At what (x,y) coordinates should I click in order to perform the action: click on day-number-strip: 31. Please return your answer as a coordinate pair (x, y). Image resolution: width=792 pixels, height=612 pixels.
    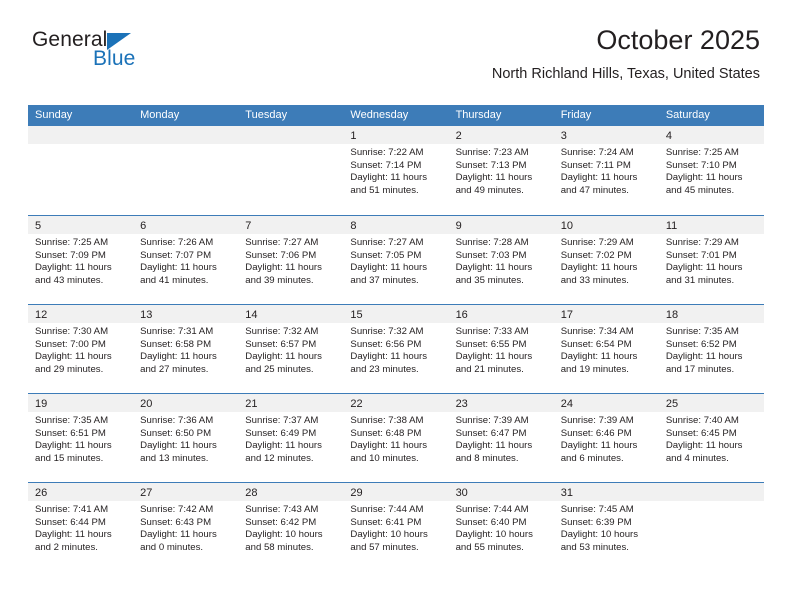
    Looking at the image, I should click on (606, 492).